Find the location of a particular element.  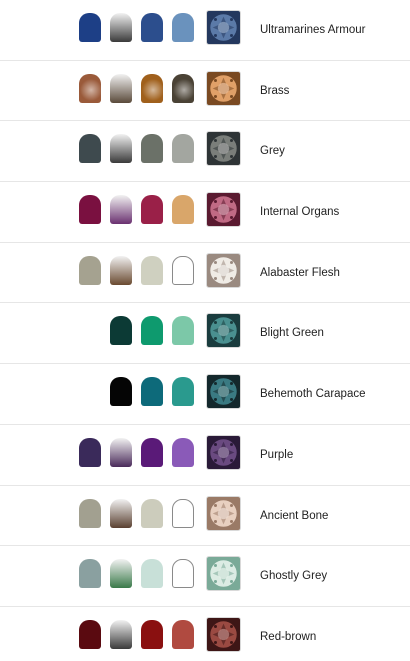

scheme-row: Behemoth Carapace is located at coordinates (205, 394).